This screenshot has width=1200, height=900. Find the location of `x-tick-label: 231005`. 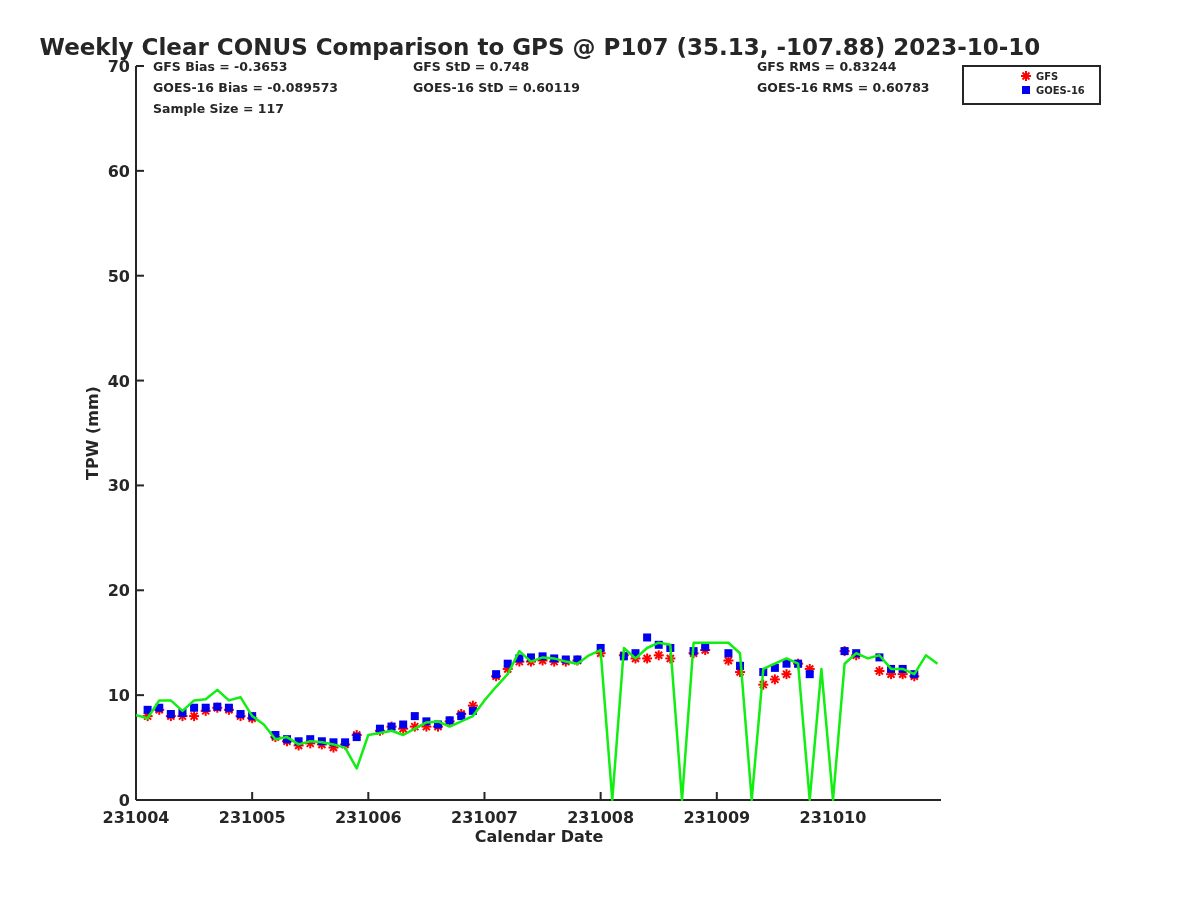

x-tick-label: 231005 is located at coordinates (252, 817).